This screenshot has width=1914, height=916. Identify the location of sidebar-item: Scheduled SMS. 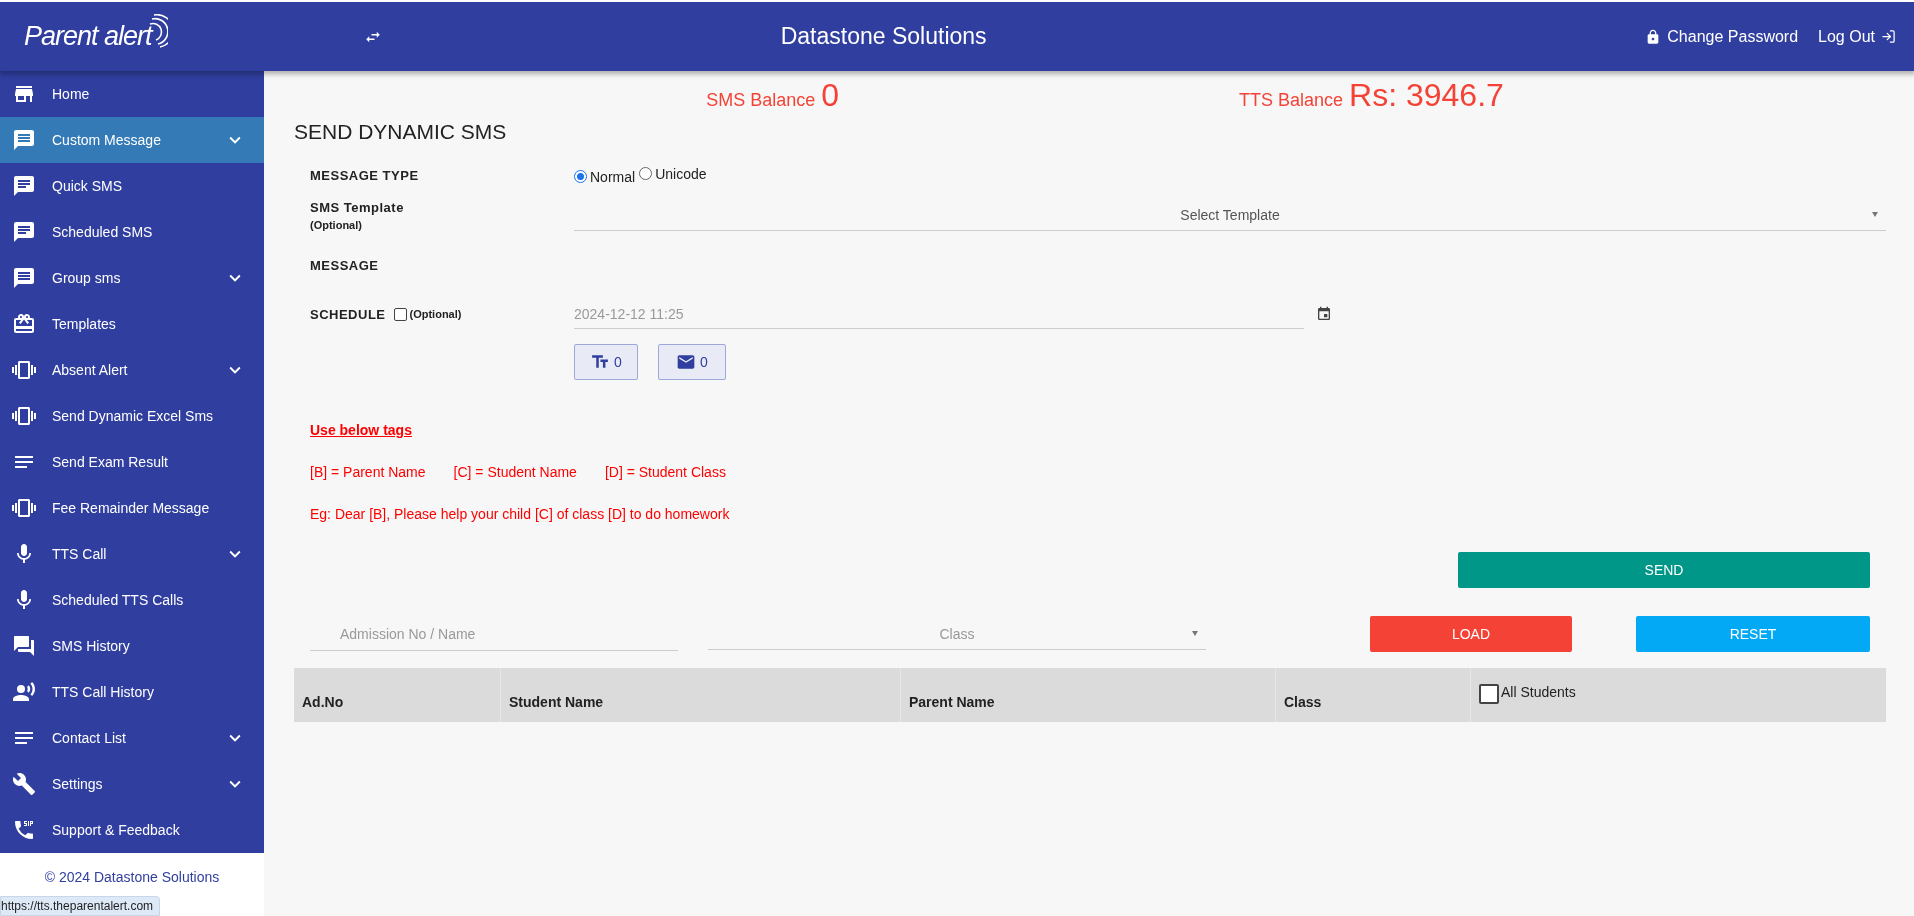
(132, 232).